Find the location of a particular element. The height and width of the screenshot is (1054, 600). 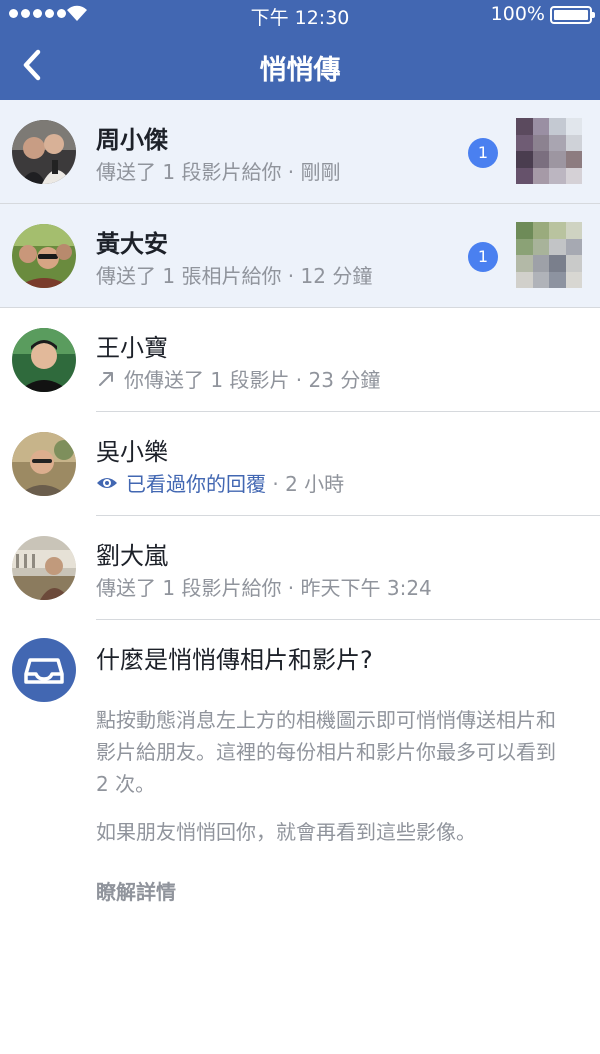

page-title: 悄悄傳 is located at coordinates (300, 70).